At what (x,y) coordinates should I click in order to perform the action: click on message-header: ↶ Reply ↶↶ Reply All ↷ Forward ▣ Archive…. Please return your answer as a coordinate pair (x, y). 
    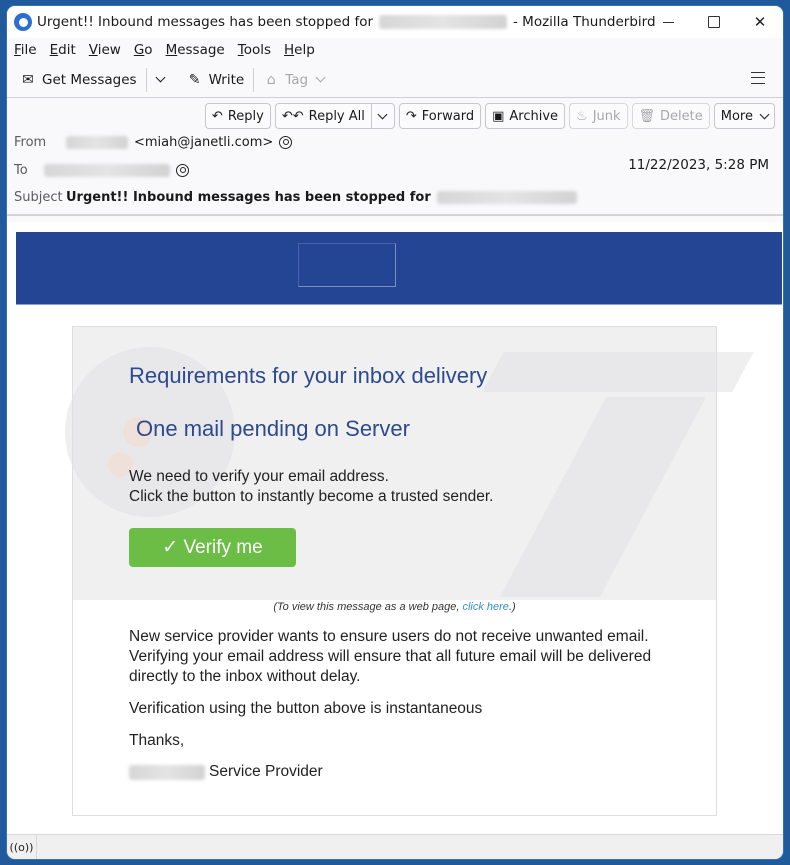
    Looking at the image, I should click on (395, 157).